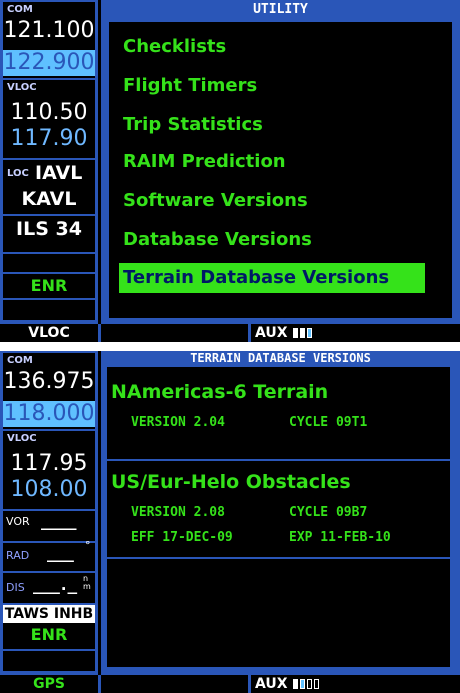  I want to click on cdi-source: GPS, so click(49, 684).